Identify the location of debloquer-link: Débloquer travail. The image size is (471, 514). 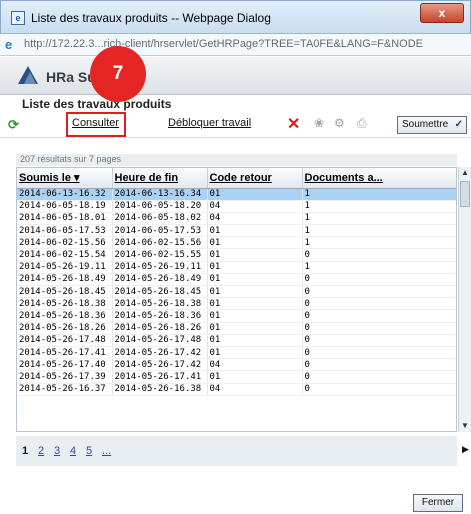
(209, 123).